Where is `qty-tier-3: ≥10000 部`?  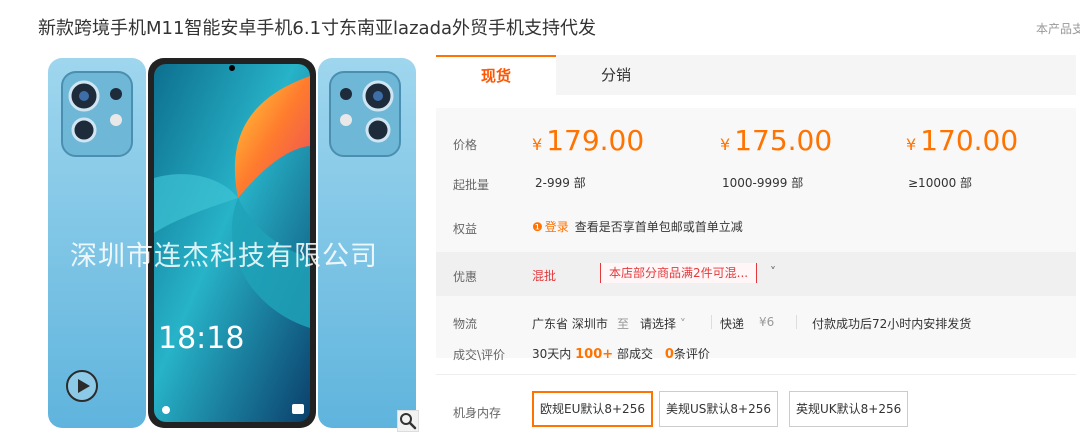
qty-tier-3: ≥10000 部 is located at coordinates (940, 183).